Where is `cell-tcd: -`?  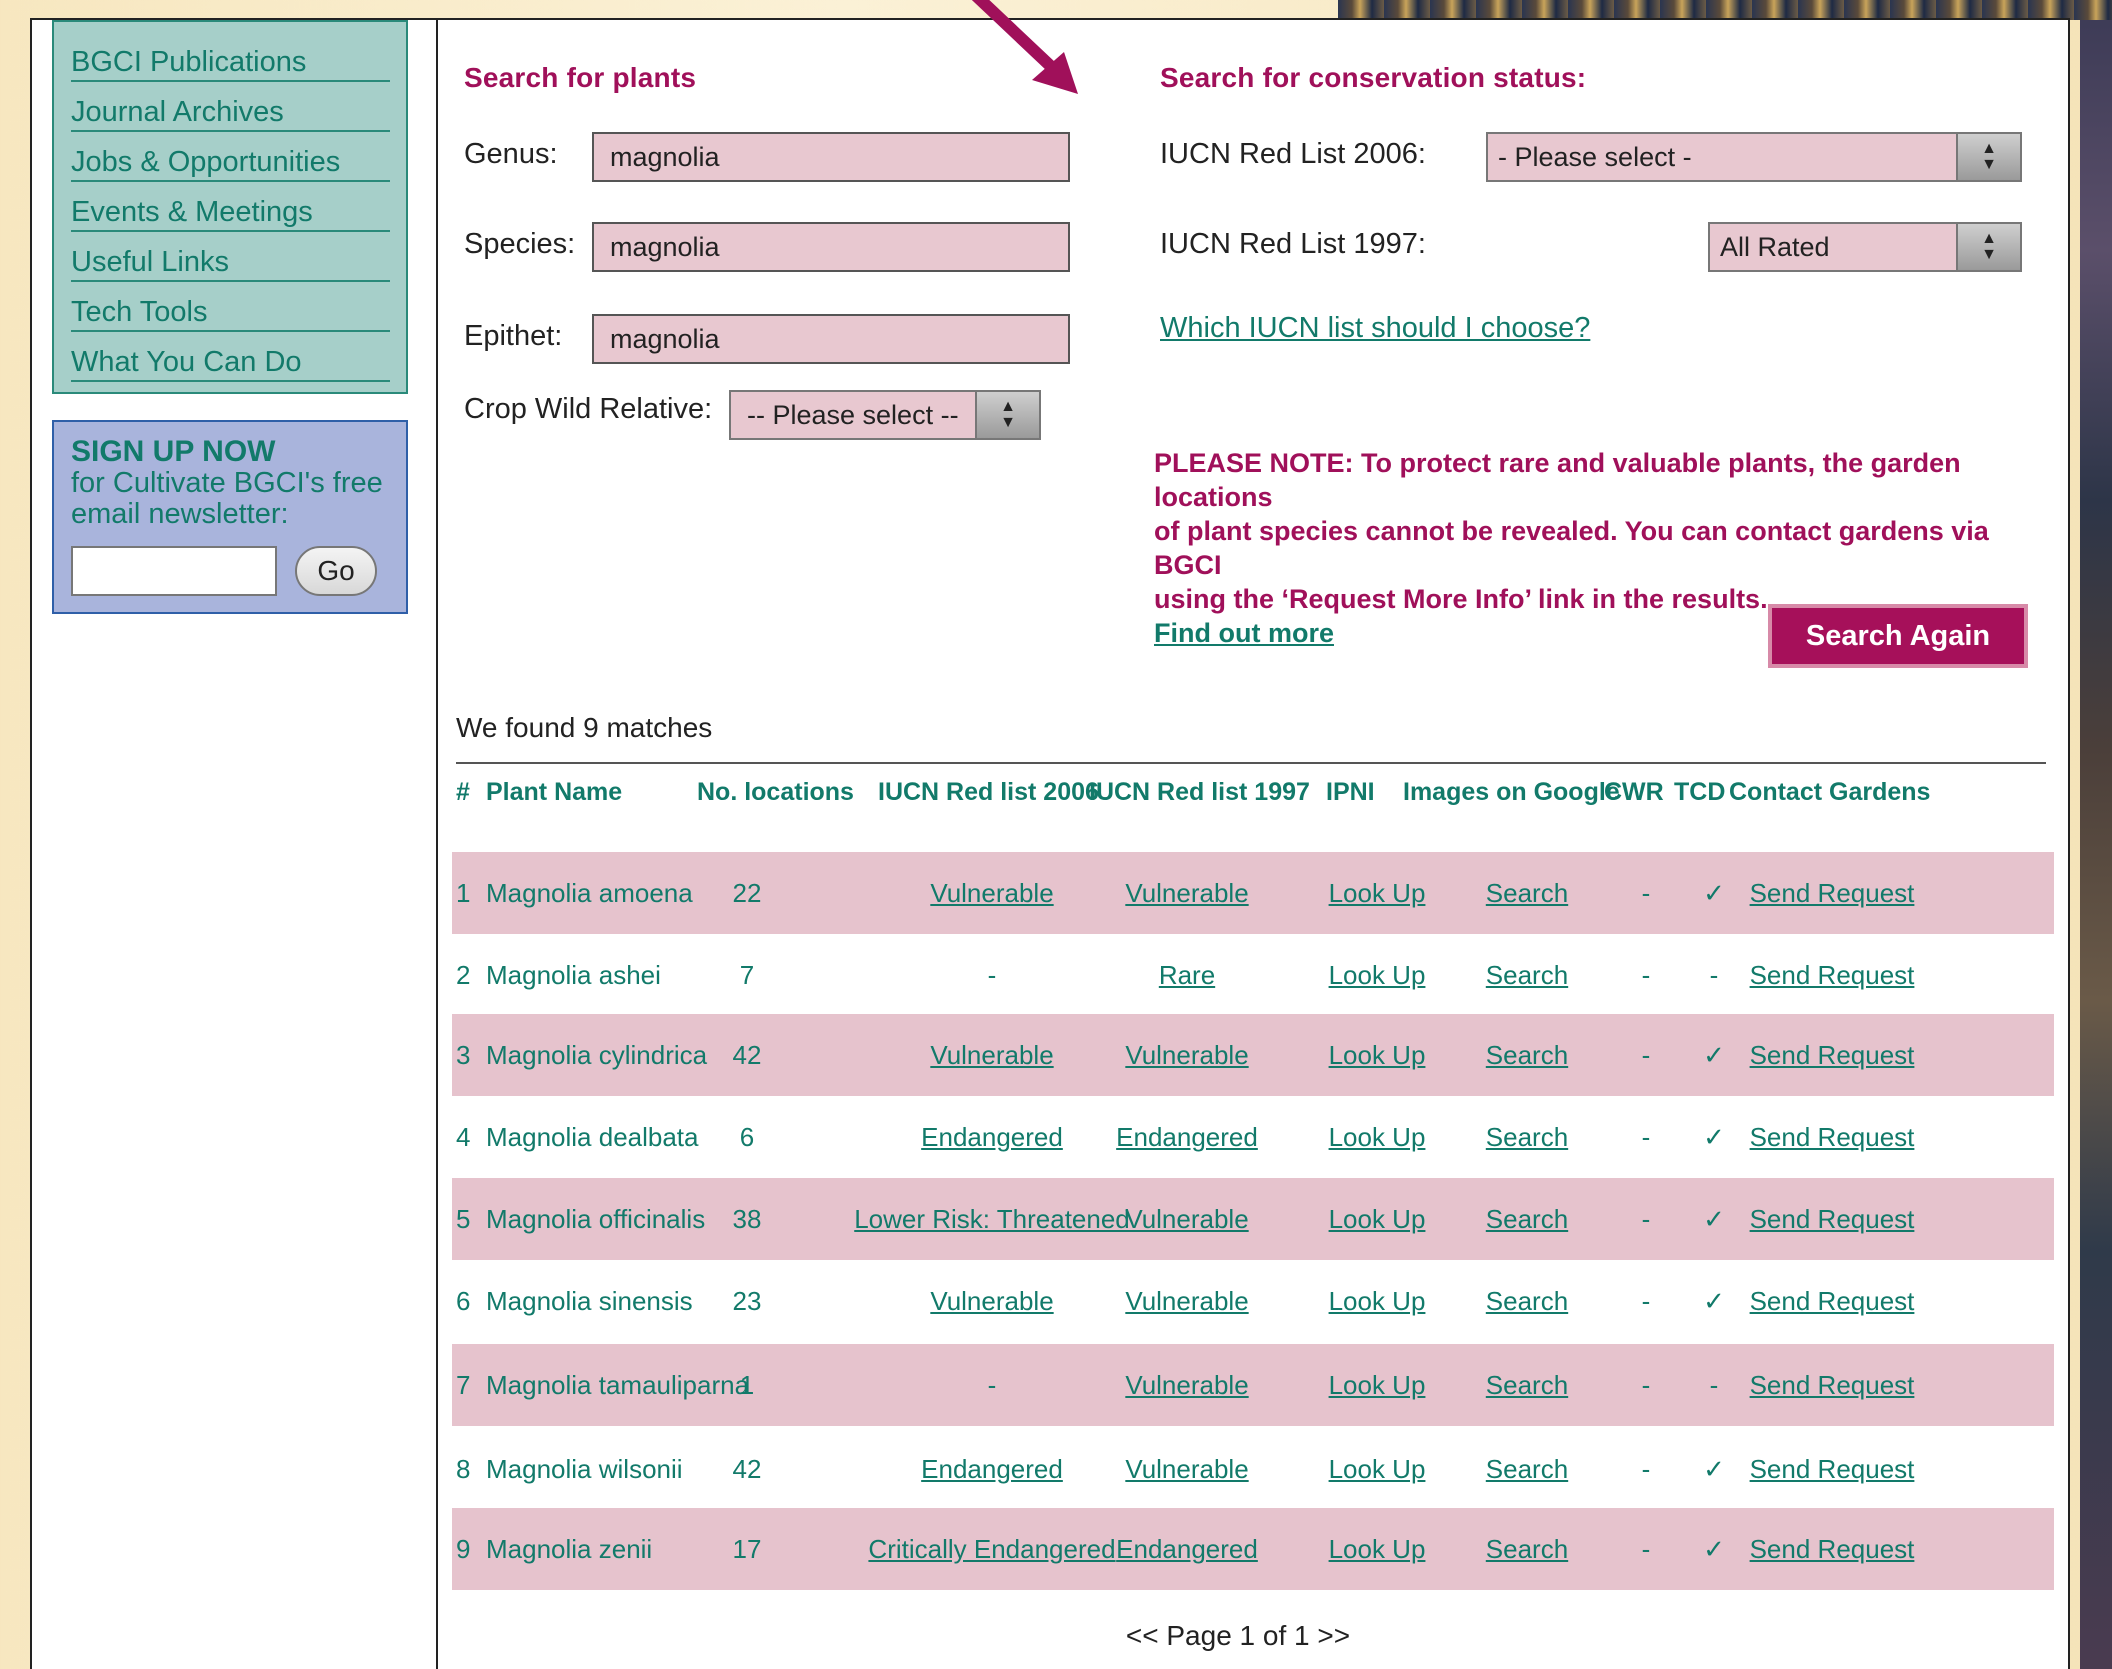
cell-tcd: - is located at coordinates (1714, 975).